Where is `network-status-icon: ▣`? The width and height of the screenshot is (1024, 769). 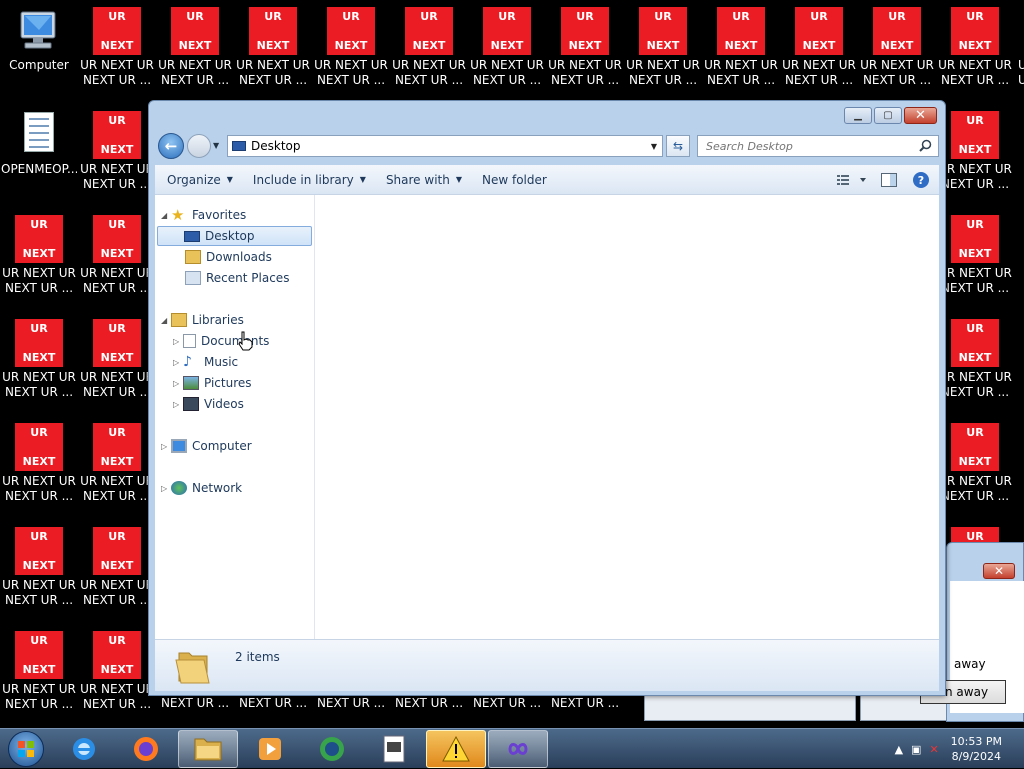 network-status-icon: ▣ is located at coordinates (916, 749).